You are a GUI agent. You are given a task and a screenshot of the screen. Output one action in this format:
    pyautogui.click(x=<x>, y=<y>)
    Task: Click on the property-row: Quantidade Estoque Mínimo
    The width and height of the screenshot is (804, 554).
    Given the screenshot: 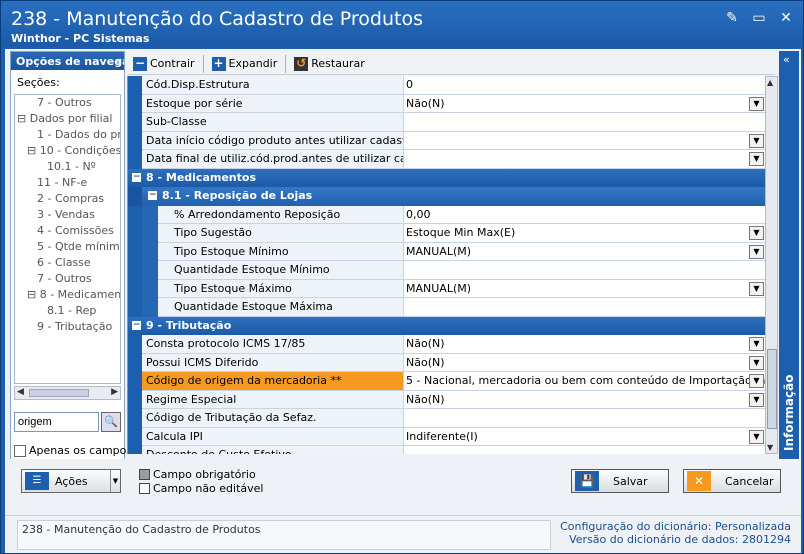 What is the action you would take?
    pyautogui.click(x=446, y=270)
    